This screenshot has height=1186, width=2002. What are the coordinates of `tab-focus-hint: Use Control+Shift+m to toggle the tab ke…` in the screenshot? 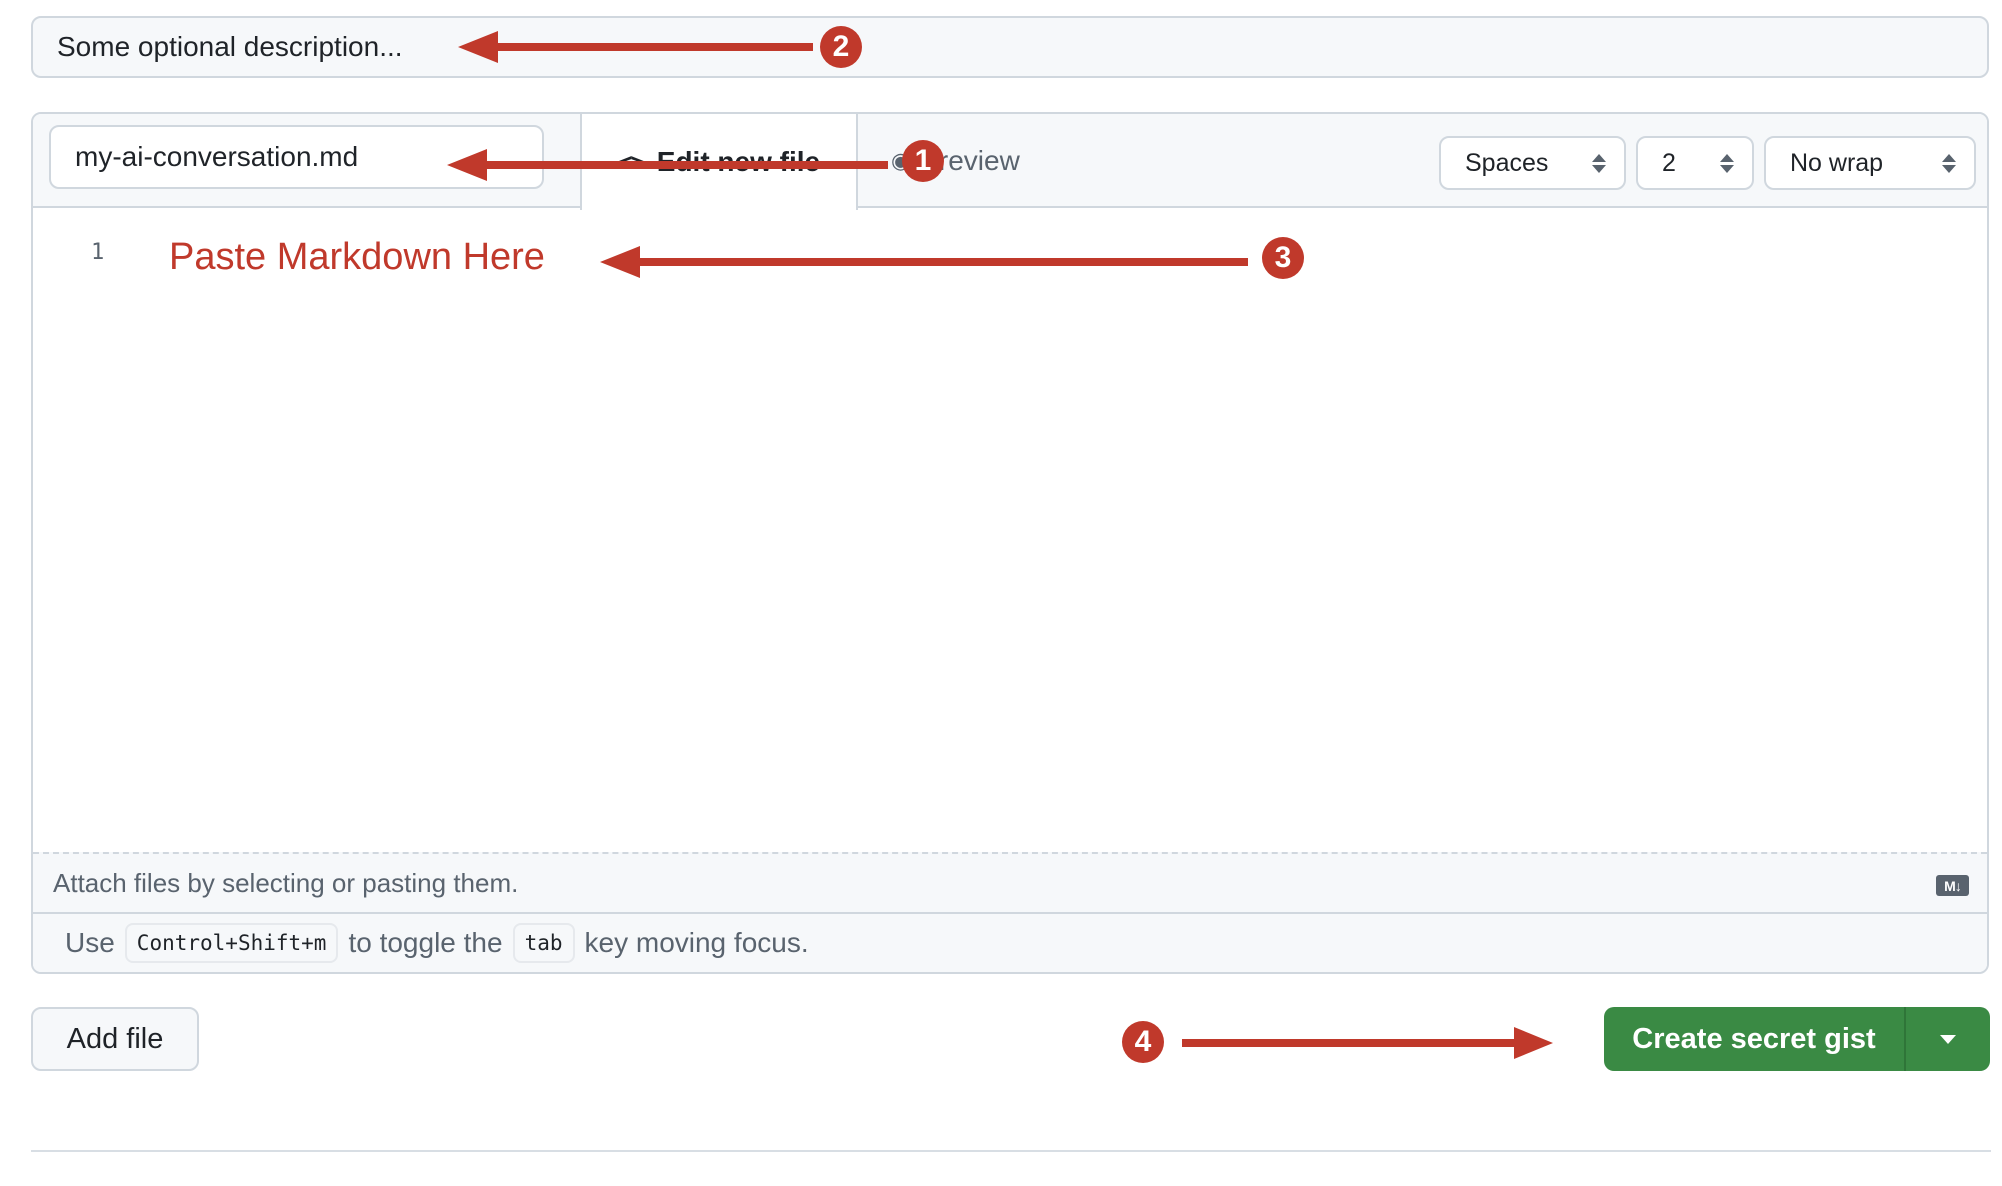 It's located at (1010, 943).